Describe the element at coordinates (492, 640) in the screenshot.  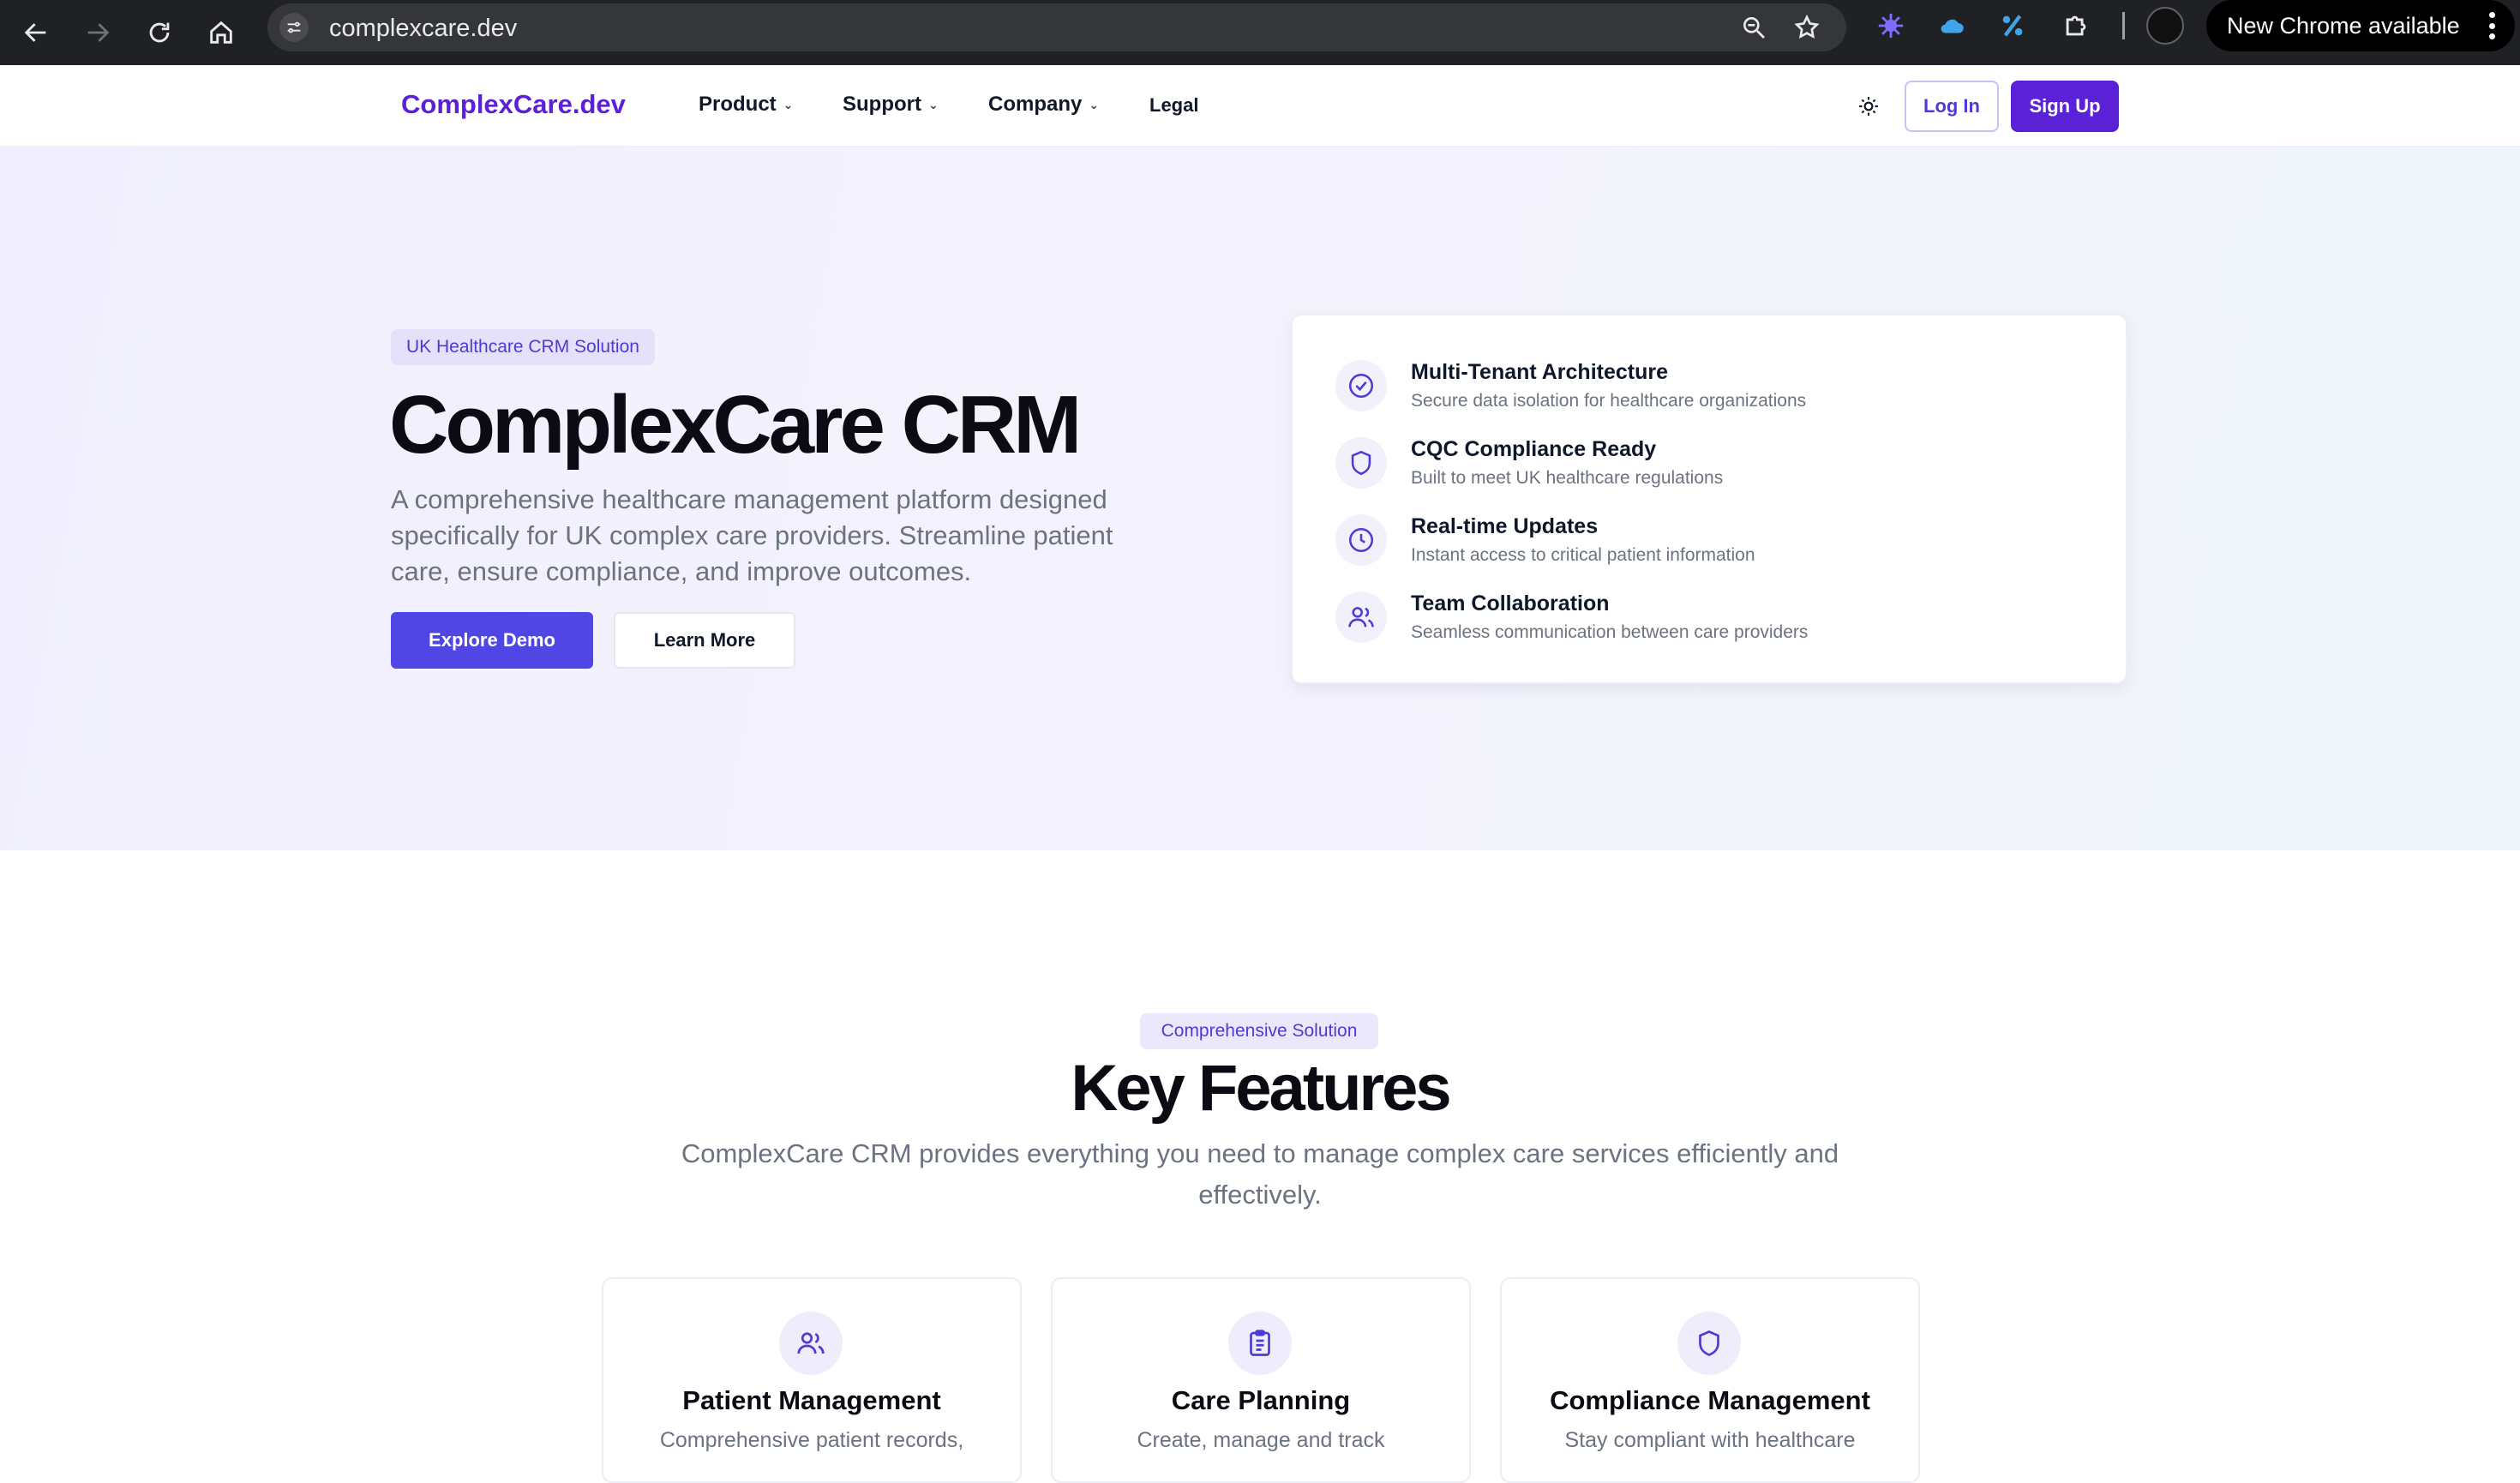
I see `explore-demo-button: Explore Demo` at that location.